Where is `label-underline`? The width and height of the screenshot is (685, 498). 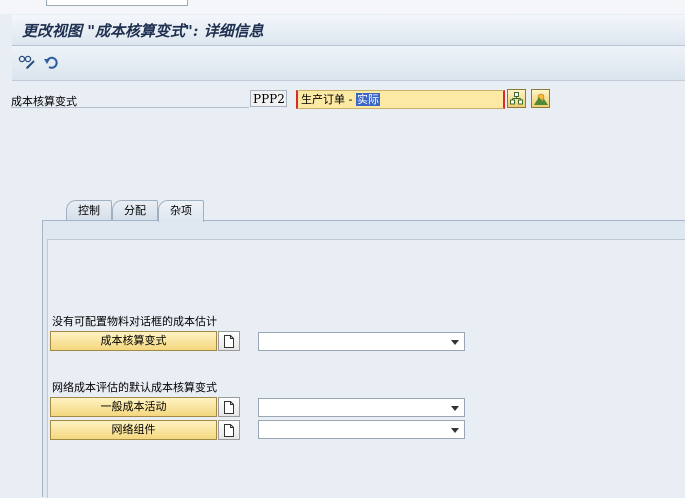 label-underline is located at coordinates (130, 107).